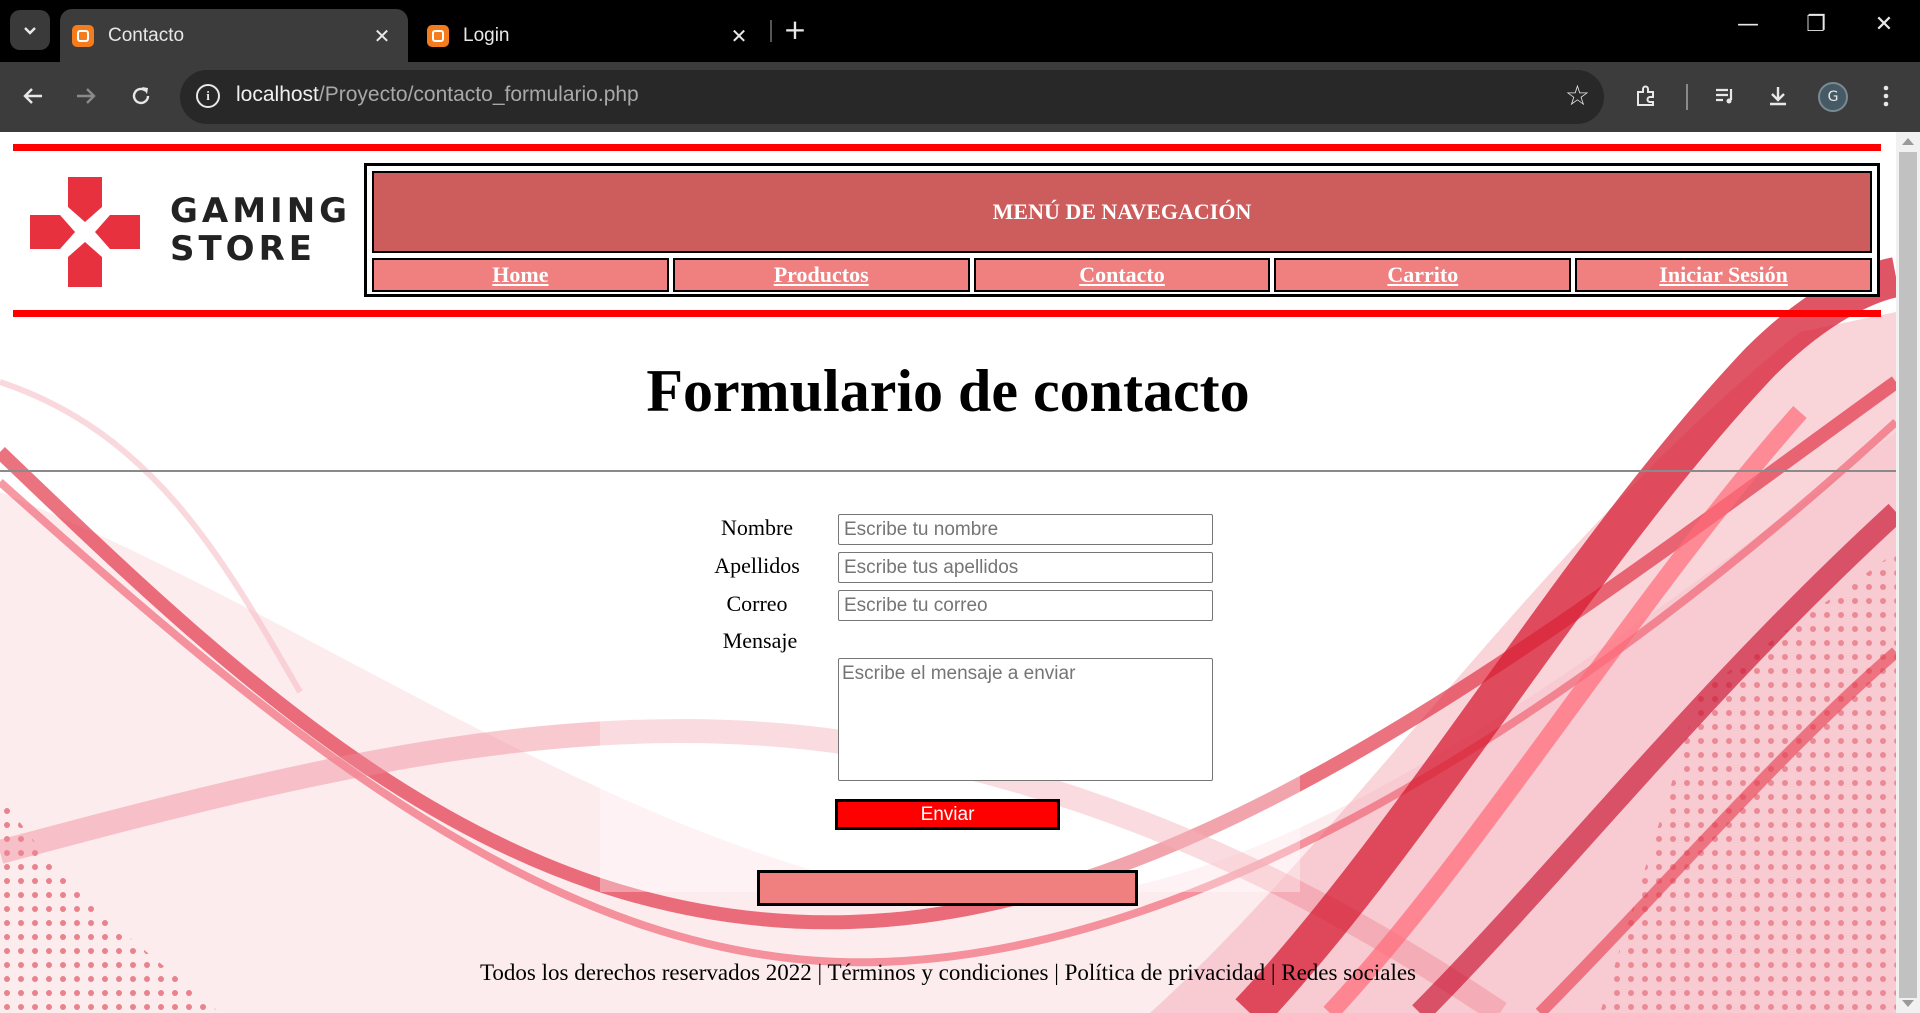 This screenshot has height=1013, width=1920. Describe the element at coordinates (1025, 567) in the screenshot. I see `surname-input` at that location.